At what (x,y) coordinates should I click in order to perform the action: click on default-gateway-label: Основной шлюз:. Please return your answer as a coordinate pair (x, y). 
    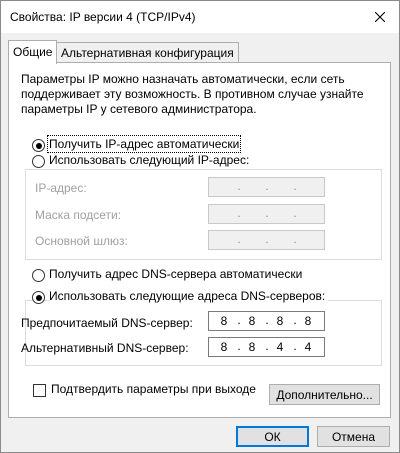
    Looking at the image, I should click on (81, 241).